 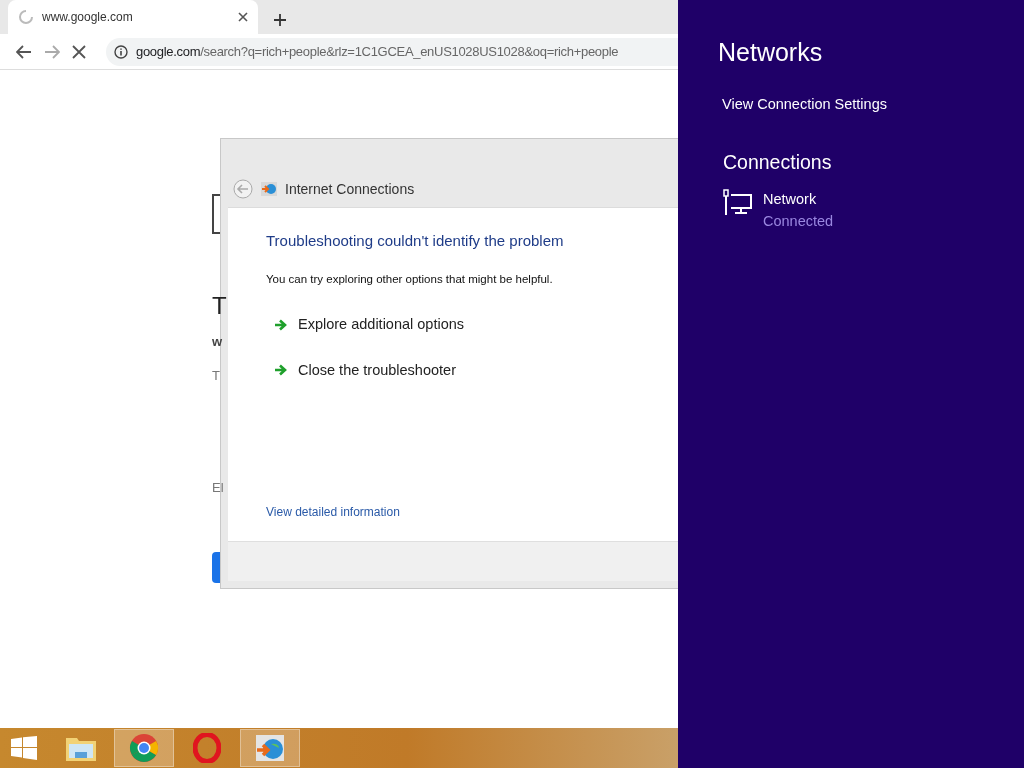 What do you see at coordinates (778, 210) in the screenshot?
I see `network-item: Network Connected` at bounding box center [778, 210].